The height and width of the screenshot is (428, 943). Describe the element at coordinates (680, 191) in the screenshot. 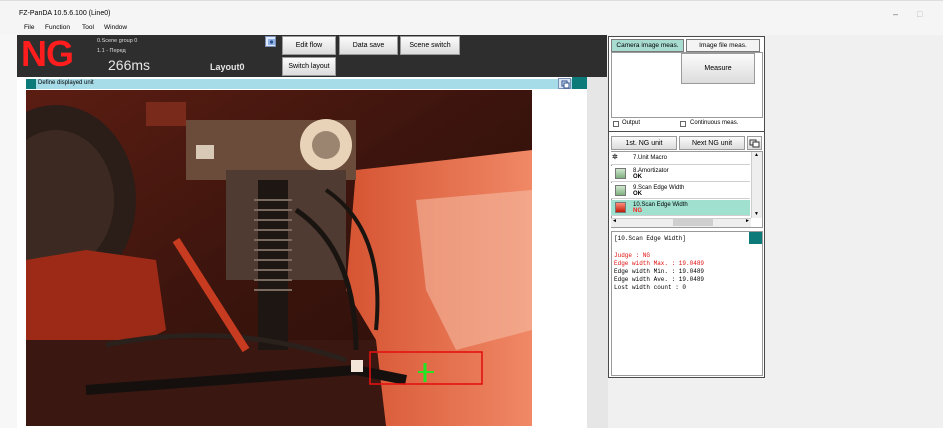

I see `list-item: 9.Scan Edge Width OK` at that location.